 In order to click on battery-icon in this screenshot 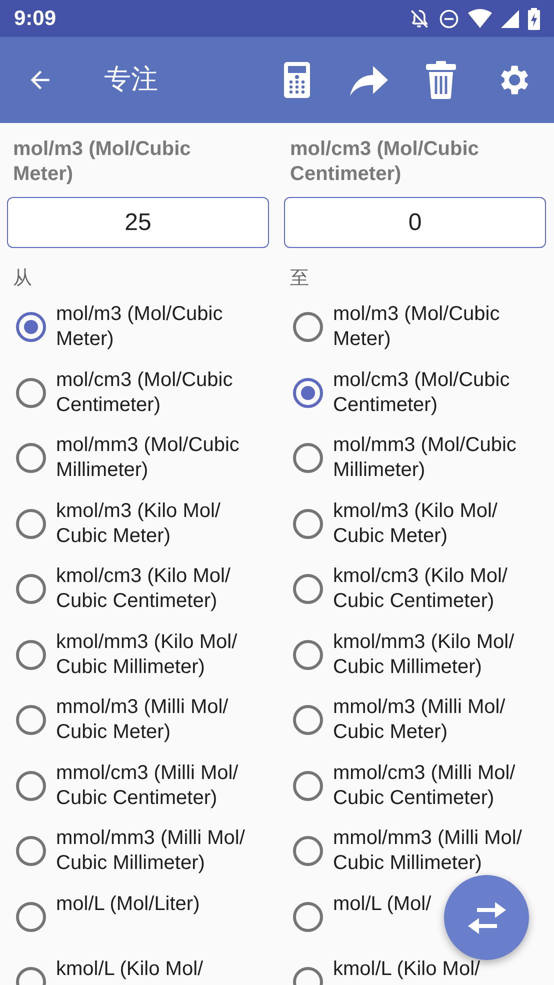, I will do `click(534, 19)`.